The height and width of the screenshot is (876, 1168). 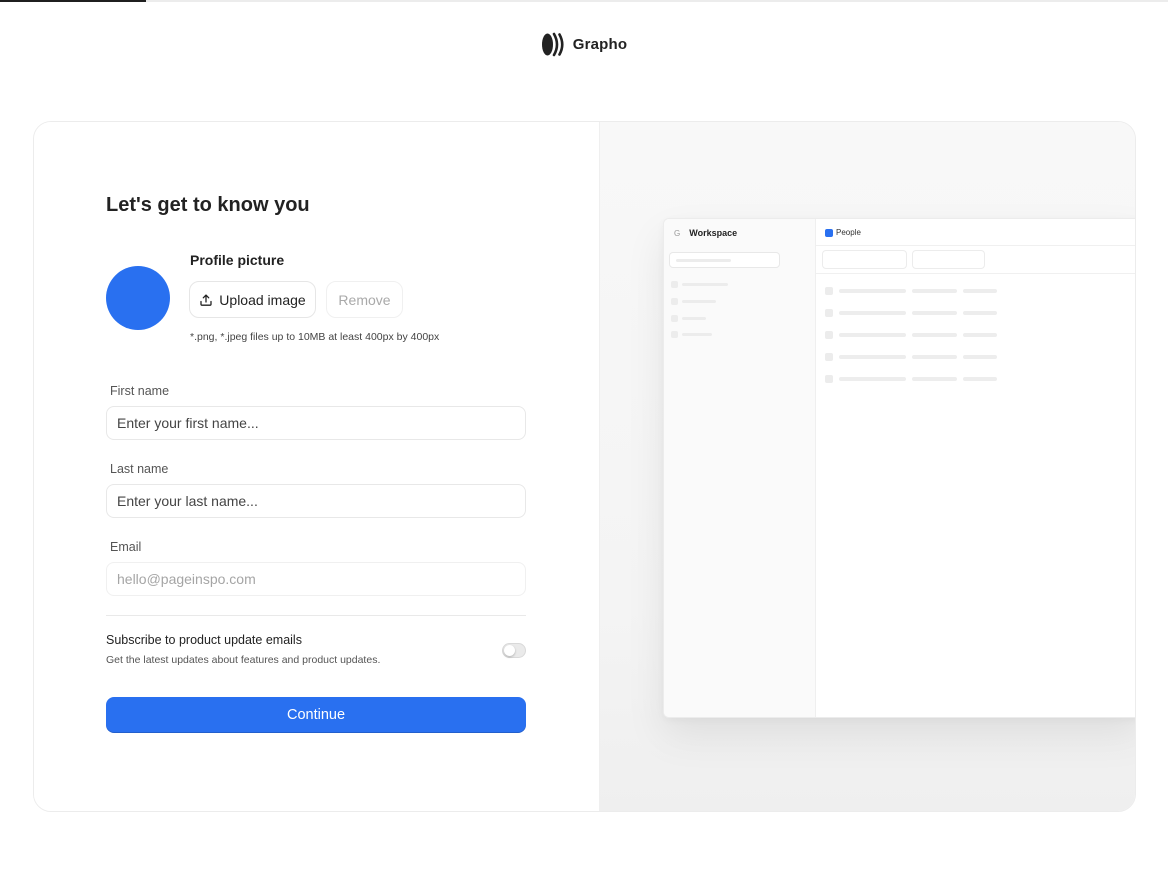 I want to click on preview-sidebar: G Workspace, so click(x=740, y=468).